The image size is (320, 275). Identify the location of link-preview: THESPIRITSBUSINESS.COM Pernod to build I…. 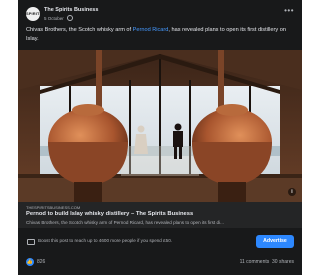
(160, 215).